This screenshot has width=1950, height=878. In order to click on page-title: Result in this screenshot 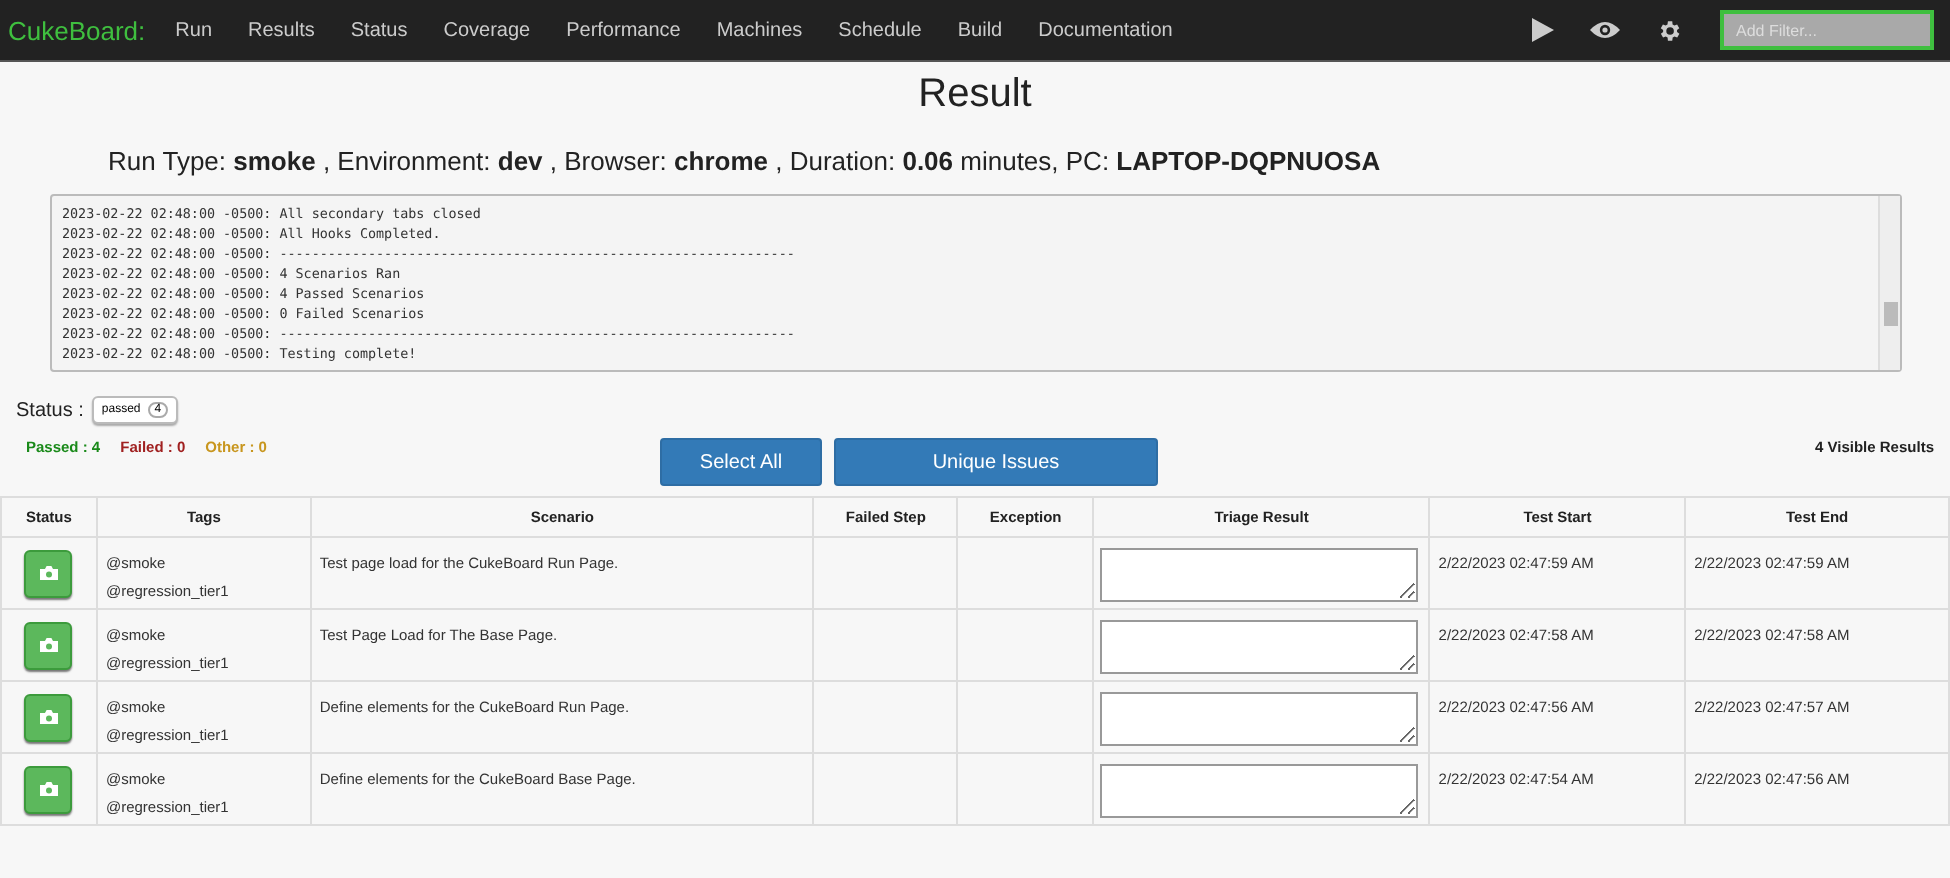, I will do `click(975, 95)`.